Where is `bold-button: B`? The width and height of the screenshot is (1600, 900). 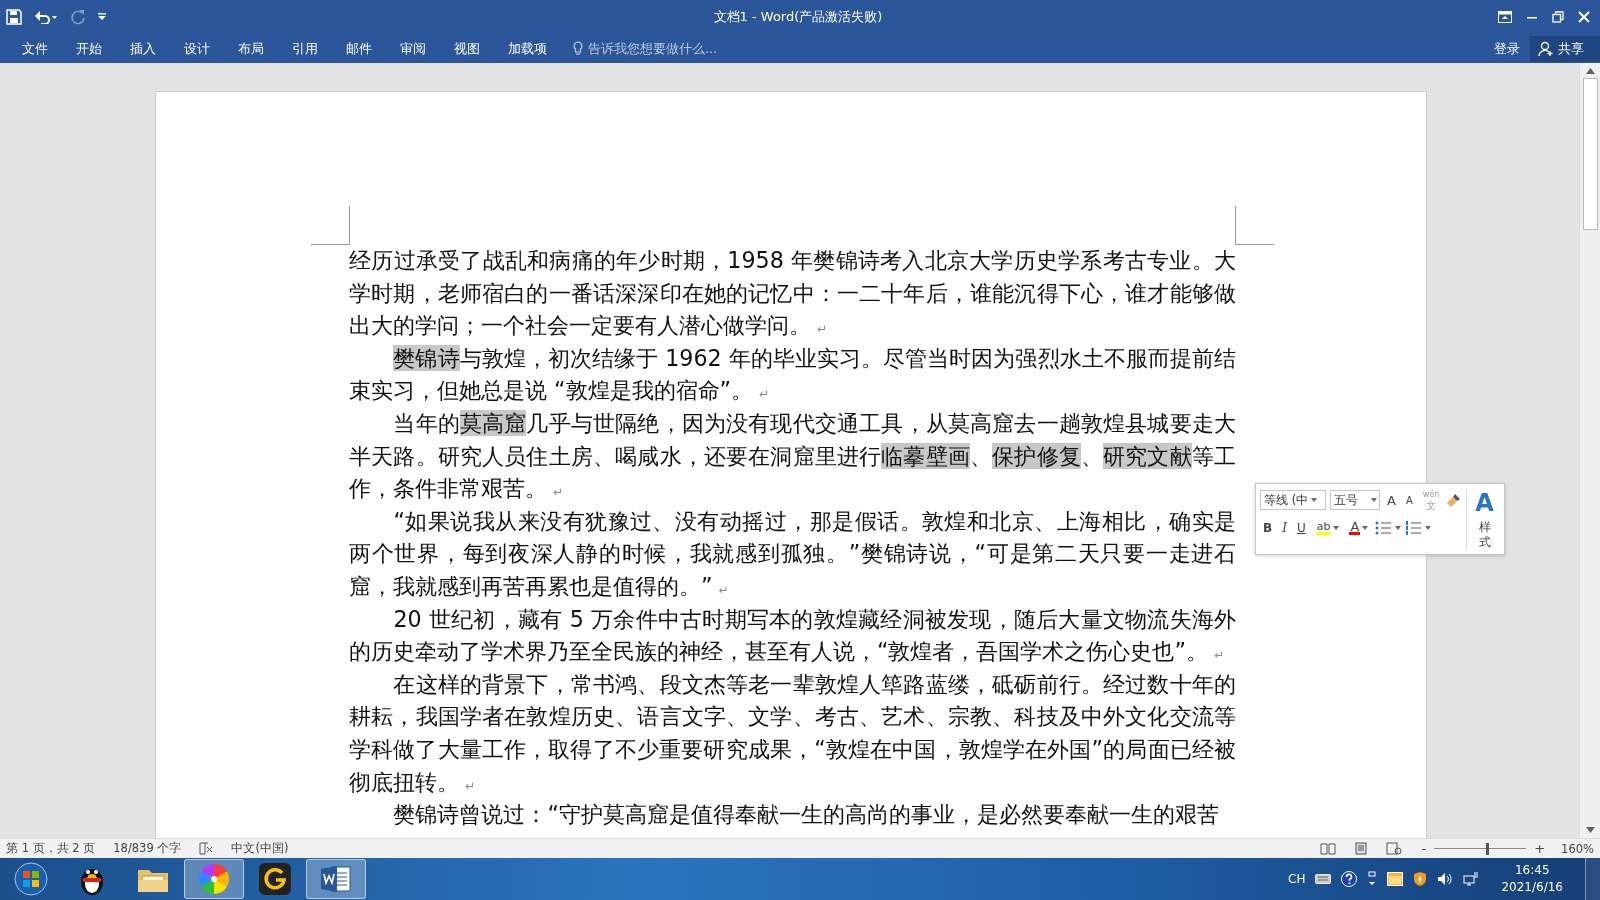 bold-button: B is located at coordinates (1268, 528).